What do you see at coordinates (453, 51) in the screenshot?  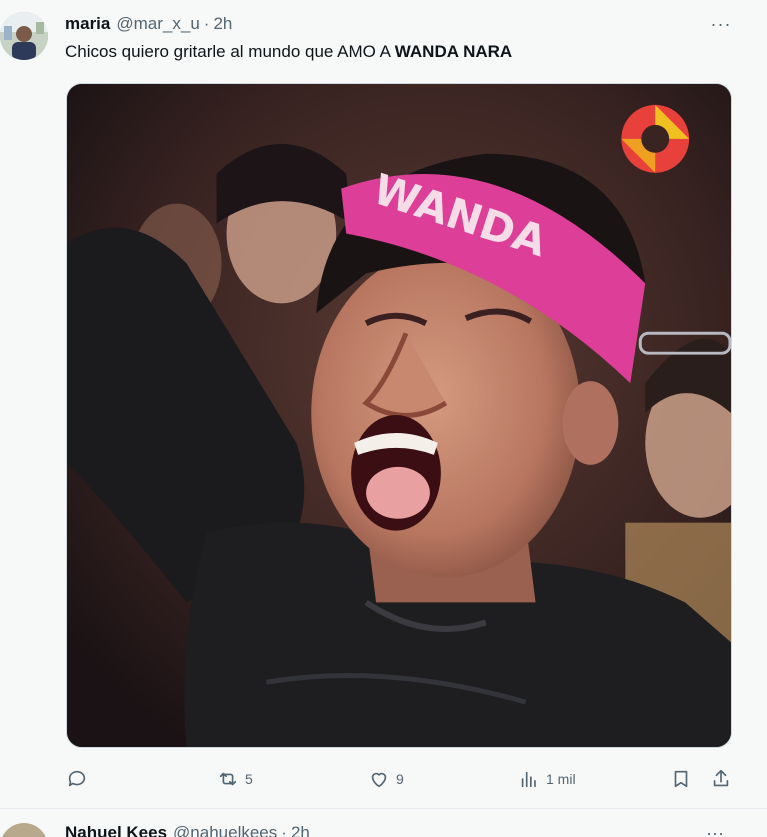 I see `tweet-text-bold: WANDA NARA` at bounding box center [453, 51].